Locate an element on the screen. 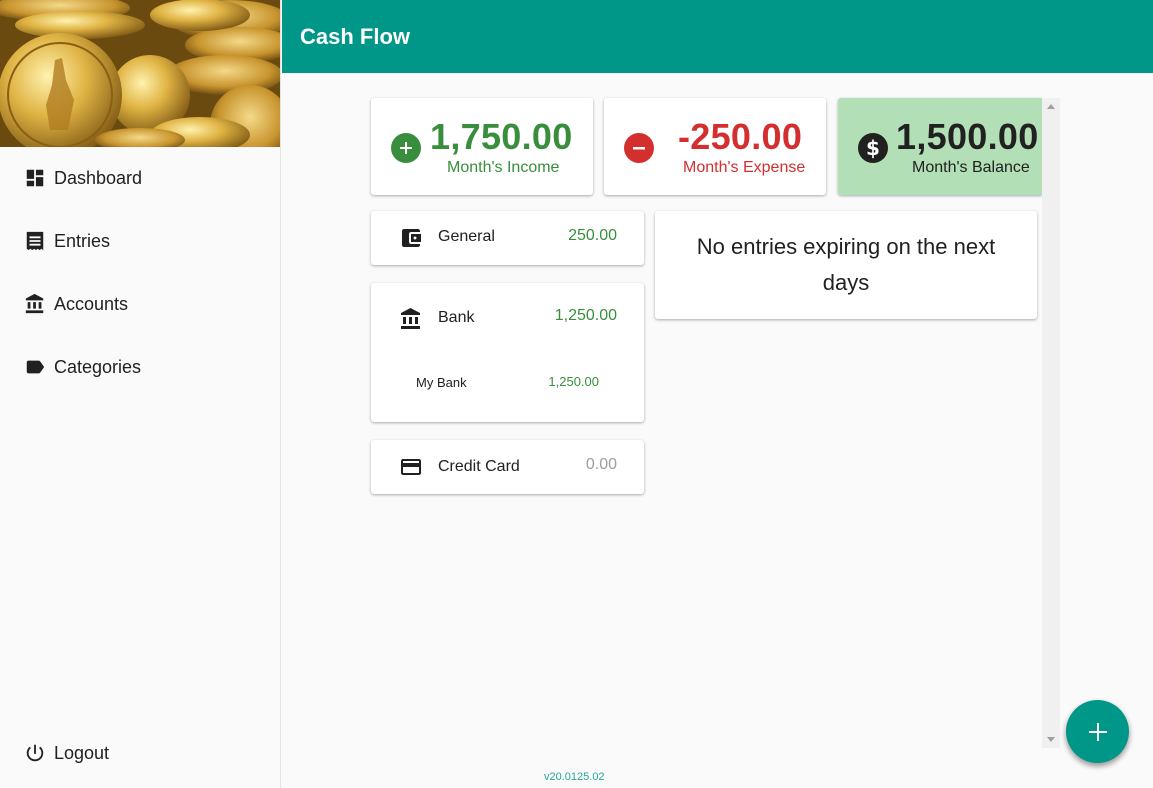 This screenshot has height=788, width=1153. scroll-up-arrow-icon is located at coordinates (1051, 106).